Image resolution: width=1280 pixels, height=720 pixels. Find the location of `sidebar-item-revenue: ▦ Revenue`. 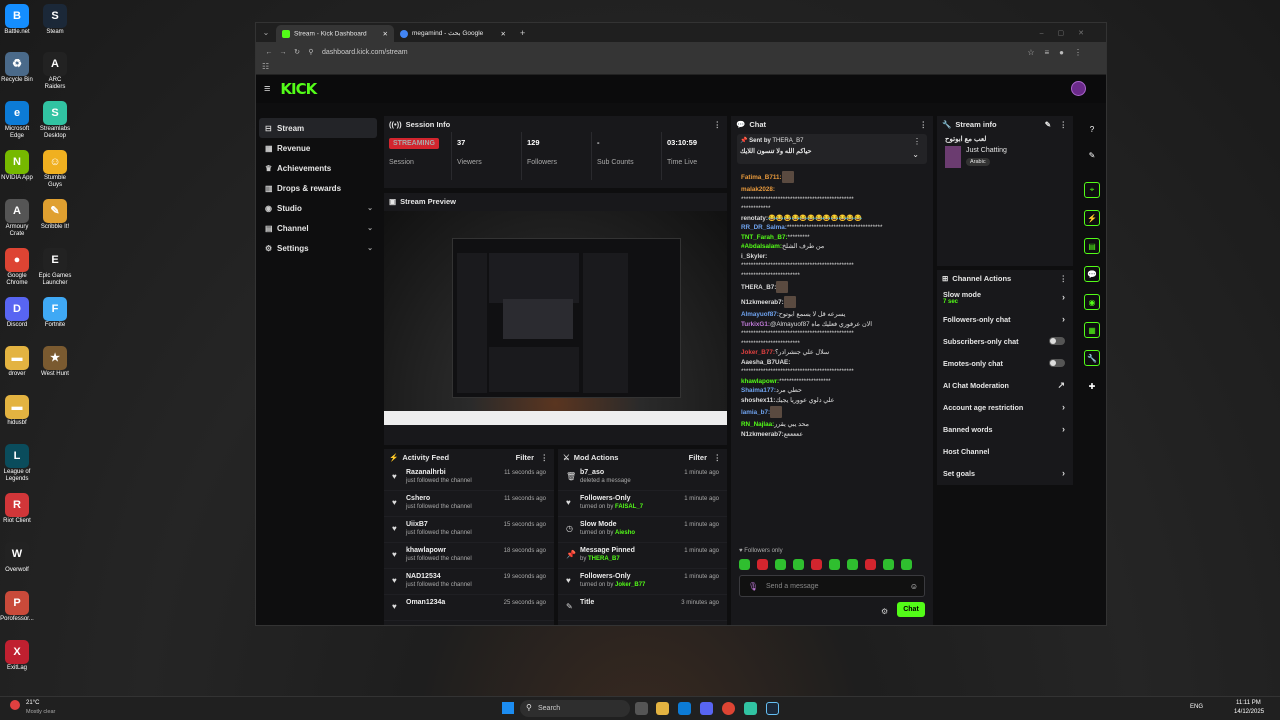

sidebar-item-revenue: ▦ Revenue is located at coordinates (318, 148).